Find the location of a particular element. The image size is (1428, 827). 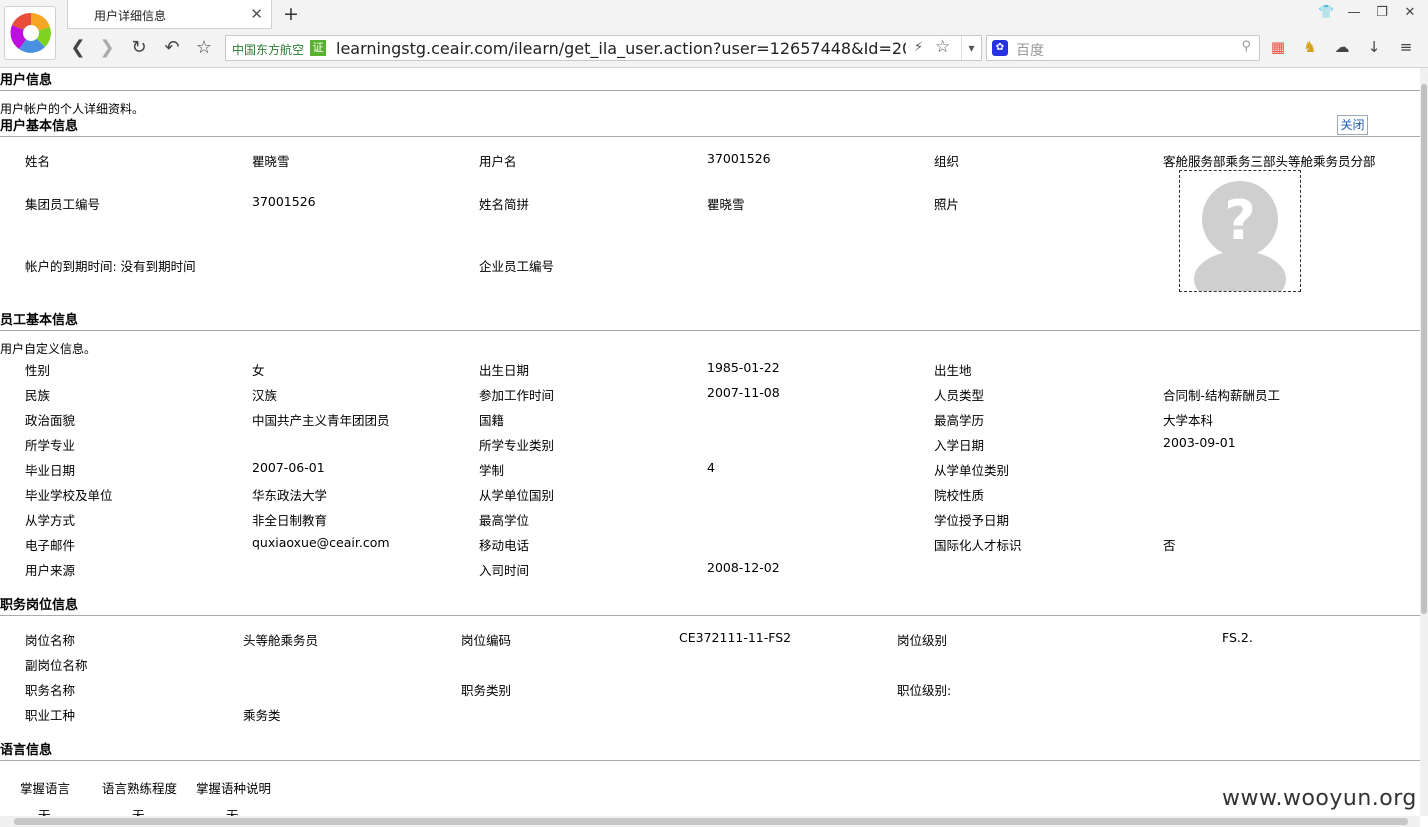

field-value: 非全日制教育 is located at coordinates (290, 520).